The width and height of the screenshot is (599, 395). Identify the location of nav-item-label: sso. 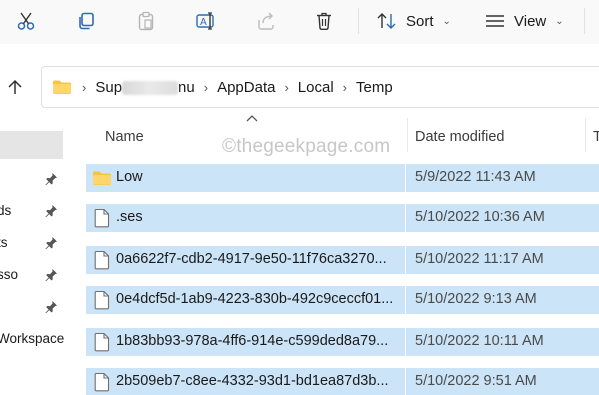
(9, 274).